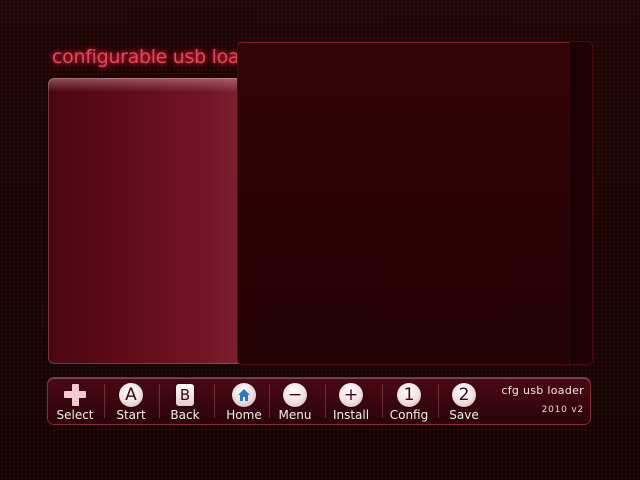  What do you see at coordinates (464, 395) in the screenshot?
I see `two-button-icon: 2` at bounding box center [464, 395].